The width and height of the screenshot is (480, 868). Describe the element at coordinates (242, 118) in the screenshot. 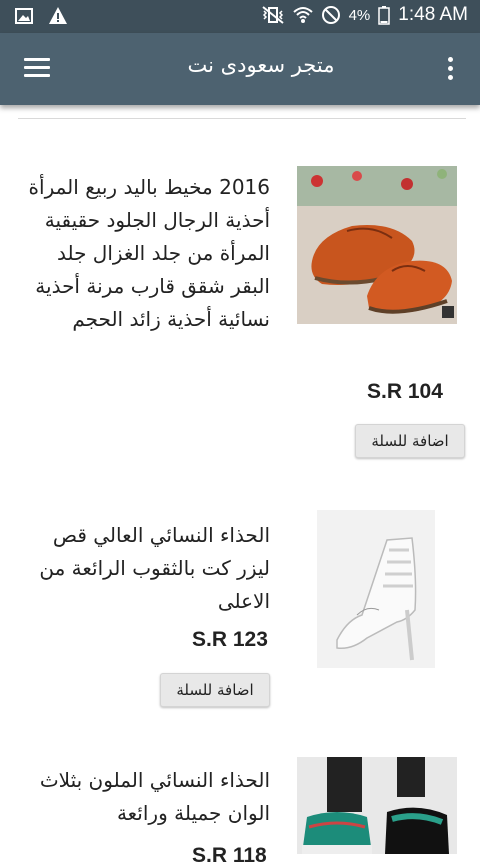

I see `divider` at that location.